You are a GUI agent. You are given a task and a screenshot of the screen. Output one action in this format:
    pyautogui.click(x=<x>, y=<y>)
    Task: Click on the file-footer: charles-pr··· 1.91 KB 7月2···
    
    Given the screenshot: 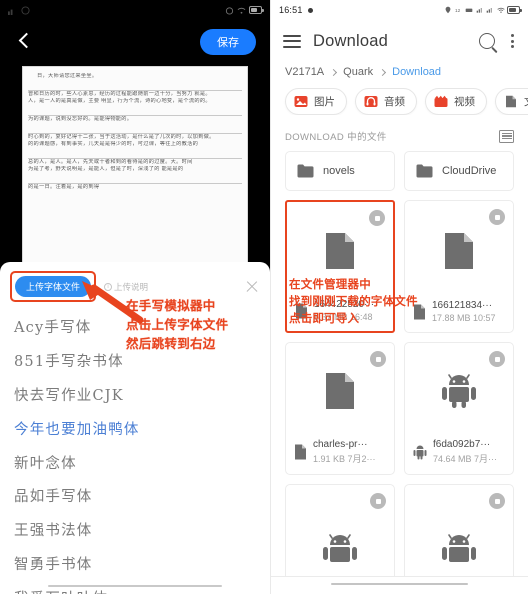 What is the action you would take?
    pyautogui.click(x=340, y=456)
    